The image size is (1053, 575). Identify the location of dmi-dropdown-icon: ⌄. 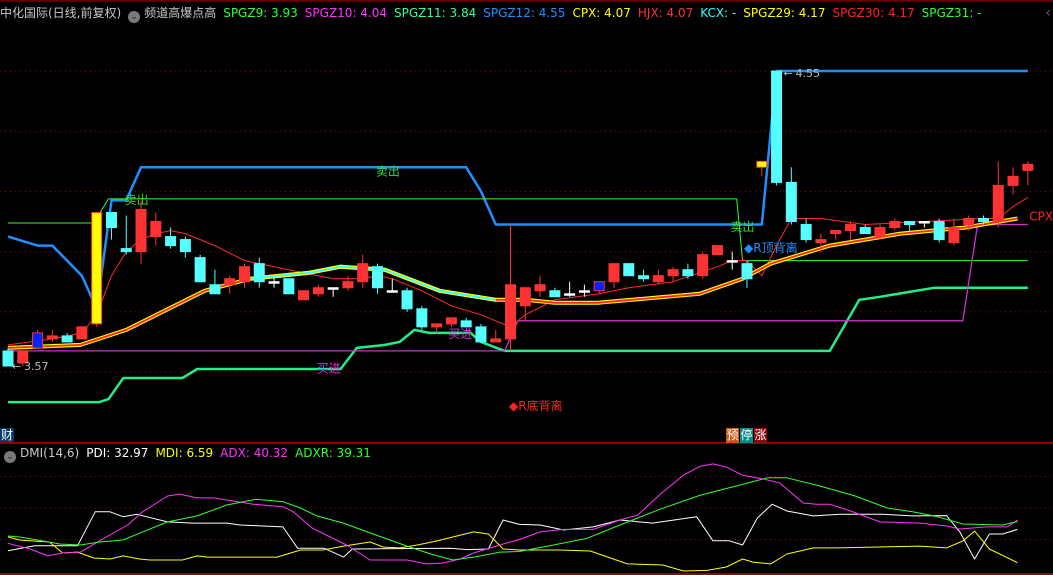
(10, 457).